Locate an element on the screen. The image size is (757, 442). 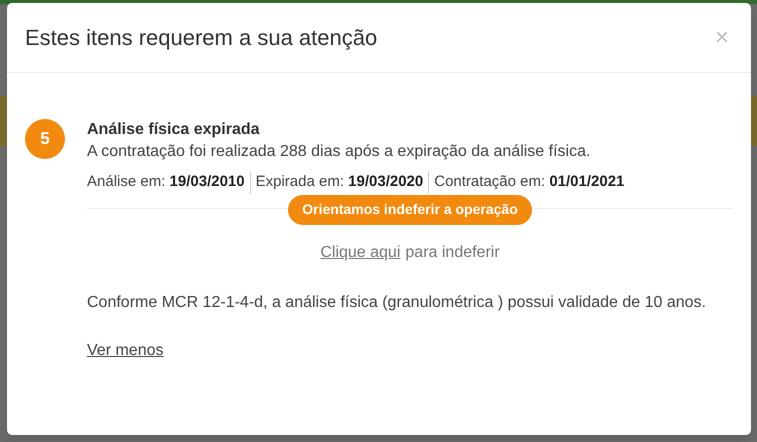
recommendation-badge: Orientamos indeferir a operação is located at coordinates (410, 209).